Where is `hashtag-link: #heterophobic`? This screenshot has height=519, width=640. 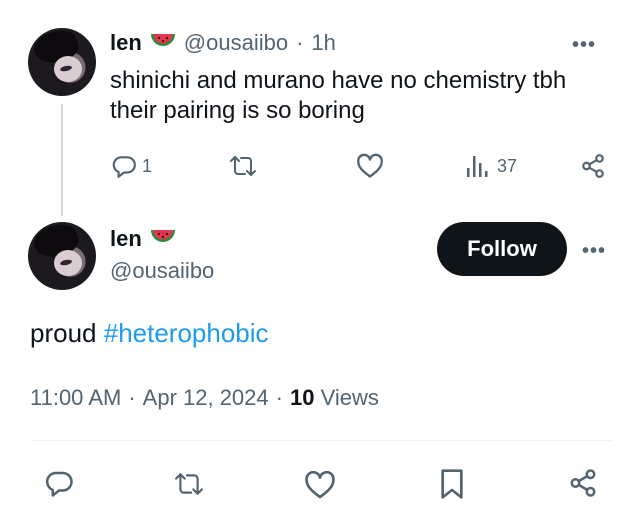
hashtag-link: #heterophobic is located at coordinates (186, 333).